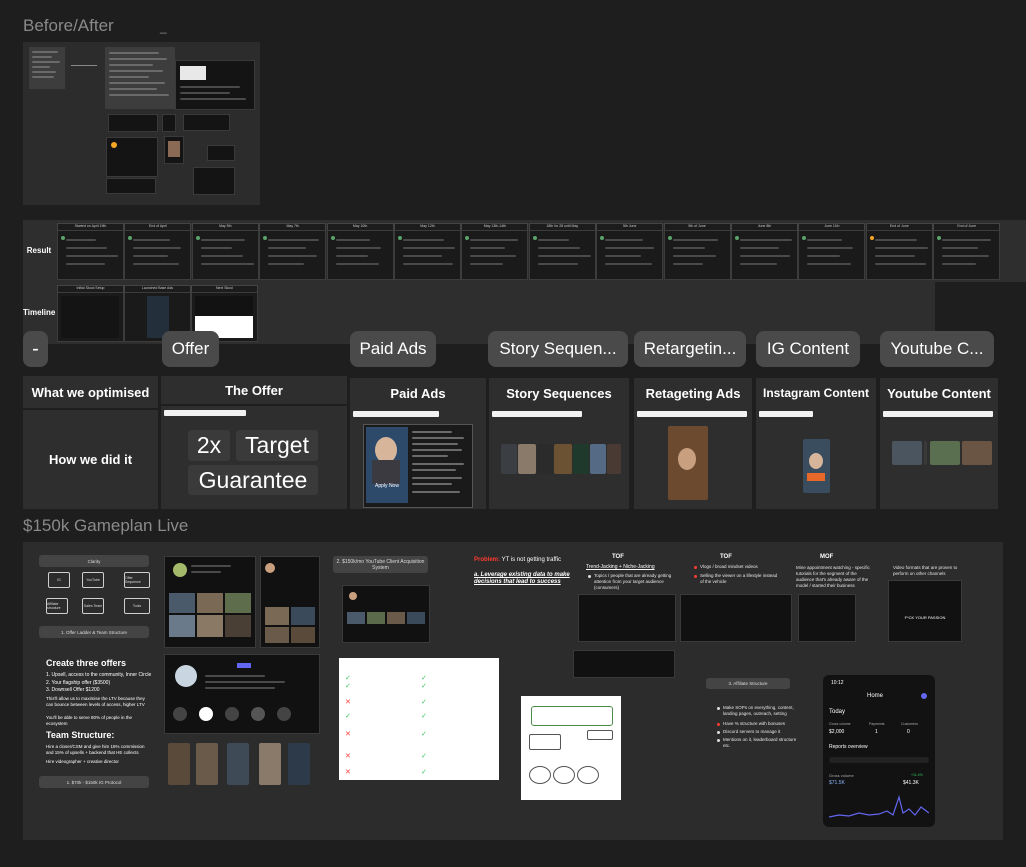 The image size is (1026, 867). I want to click on yt-formats-thumbs: F*CK YOUR PASSION, so click(925, 611).